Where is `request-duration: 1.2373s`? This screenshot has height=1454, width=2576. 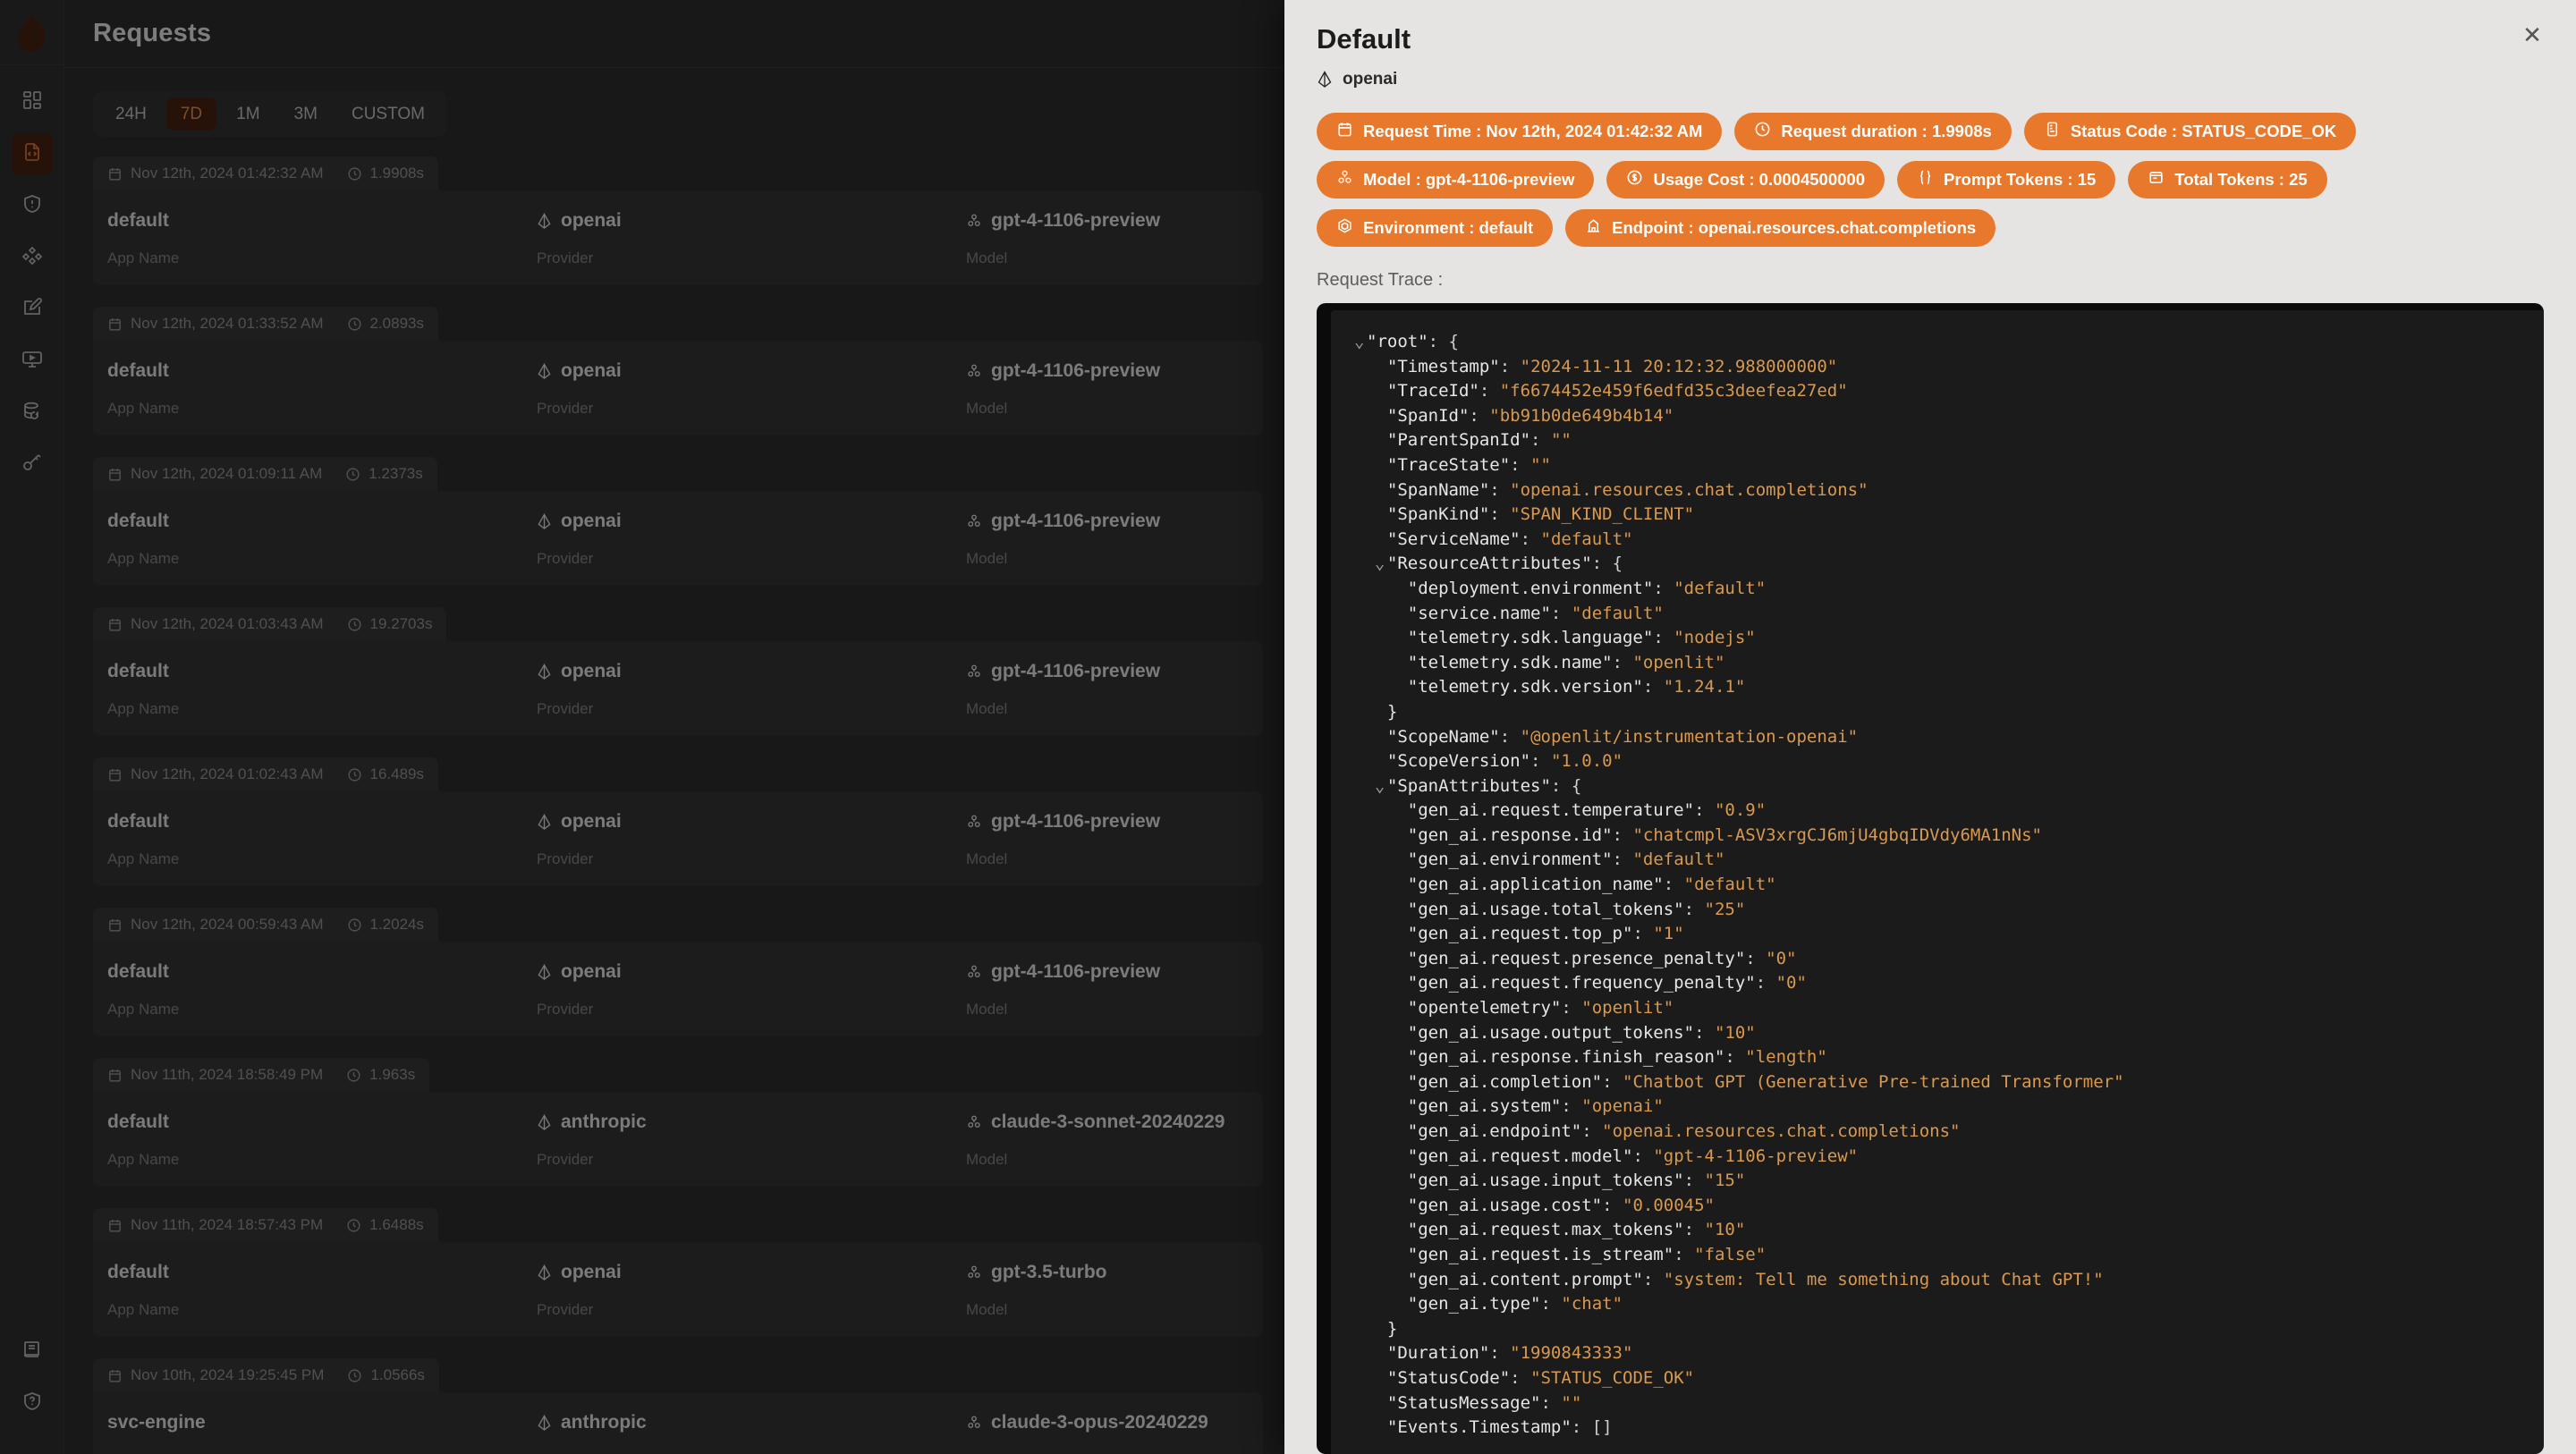
request-duration: 1.2373s is located at coordinates (396, 473).